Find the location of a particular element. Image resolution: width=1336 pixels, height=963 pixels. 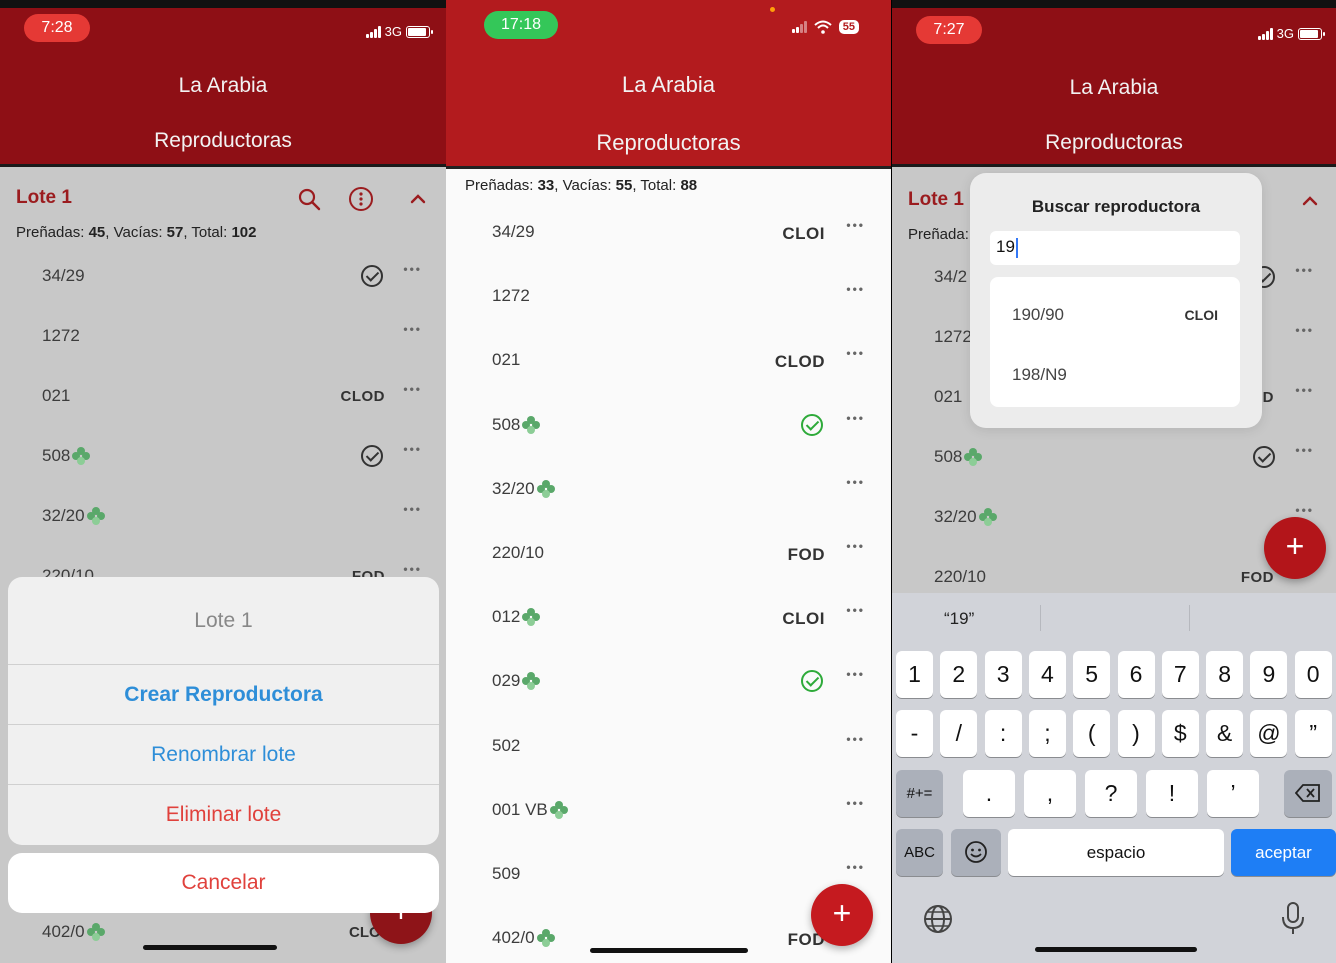

text-caret is located at coordinates (1016, 247).